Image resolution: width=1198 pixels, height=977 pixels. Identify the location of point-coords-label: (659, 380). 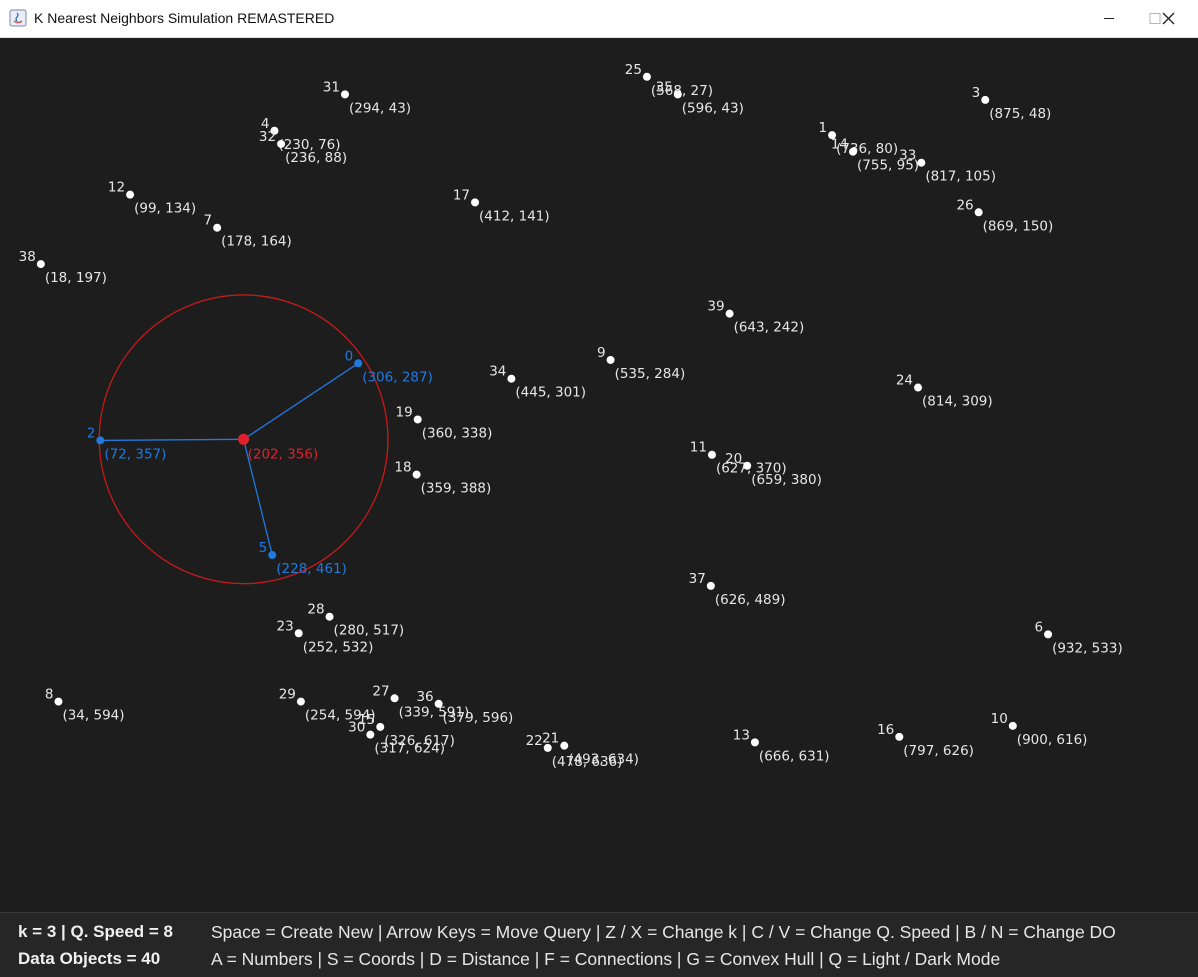
(786, 480).